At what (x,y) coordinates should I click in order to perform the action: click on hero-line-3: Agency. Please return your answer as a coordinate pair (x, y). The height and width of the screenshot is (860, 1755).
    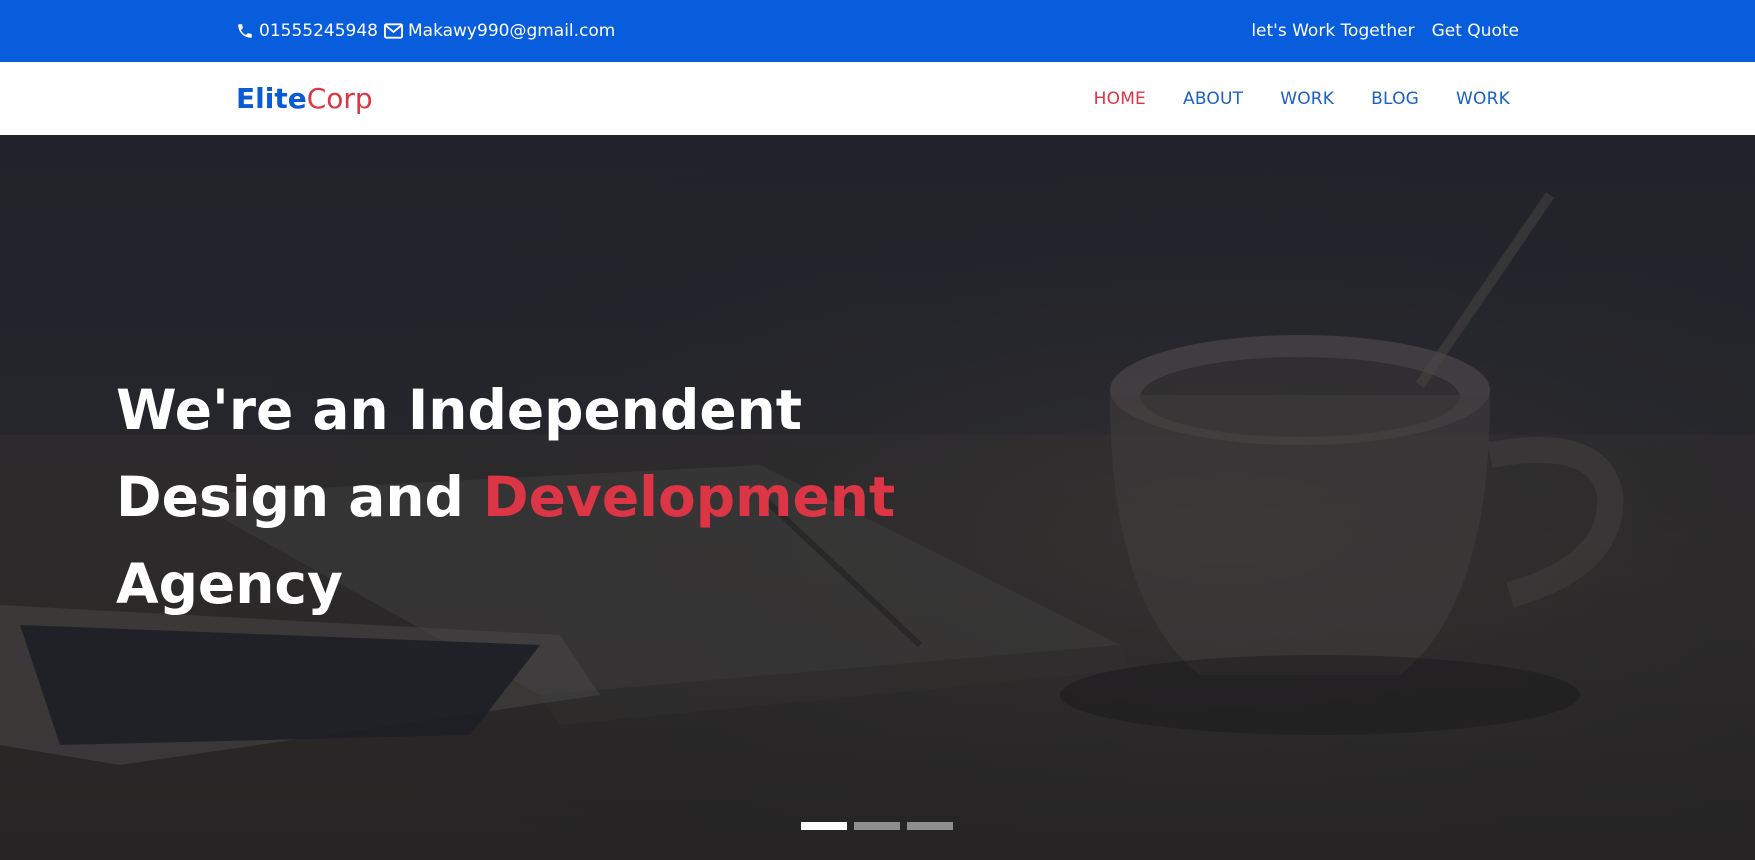
    Looking at the image, I should click on (229, 584).